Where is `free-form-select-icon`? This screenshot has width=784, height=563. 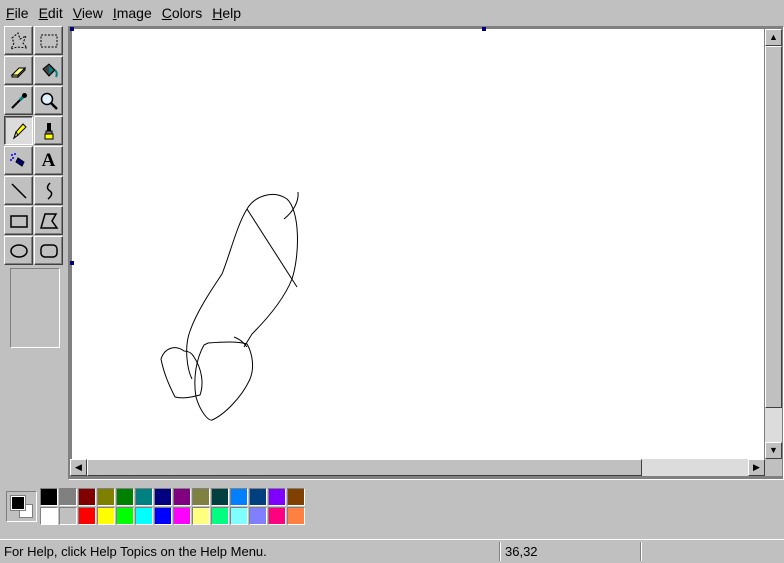
free-form-select-icon is located at coordinates (18, 40).